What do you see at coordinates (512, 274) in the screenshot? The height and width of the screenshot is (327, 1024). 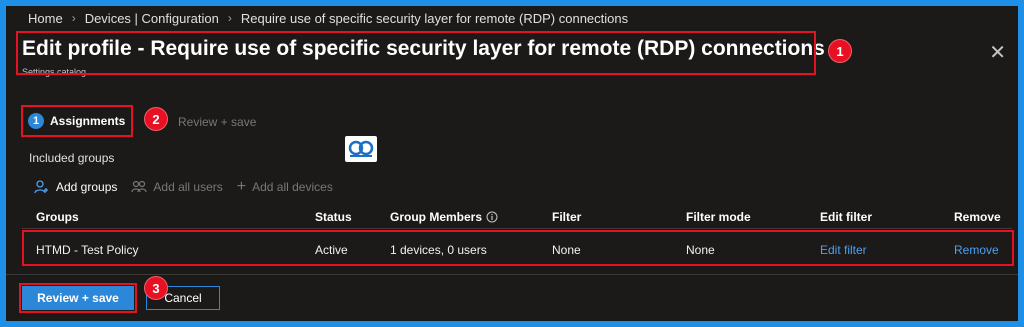 I see `footer-divider` at bounding box center [512, 274].